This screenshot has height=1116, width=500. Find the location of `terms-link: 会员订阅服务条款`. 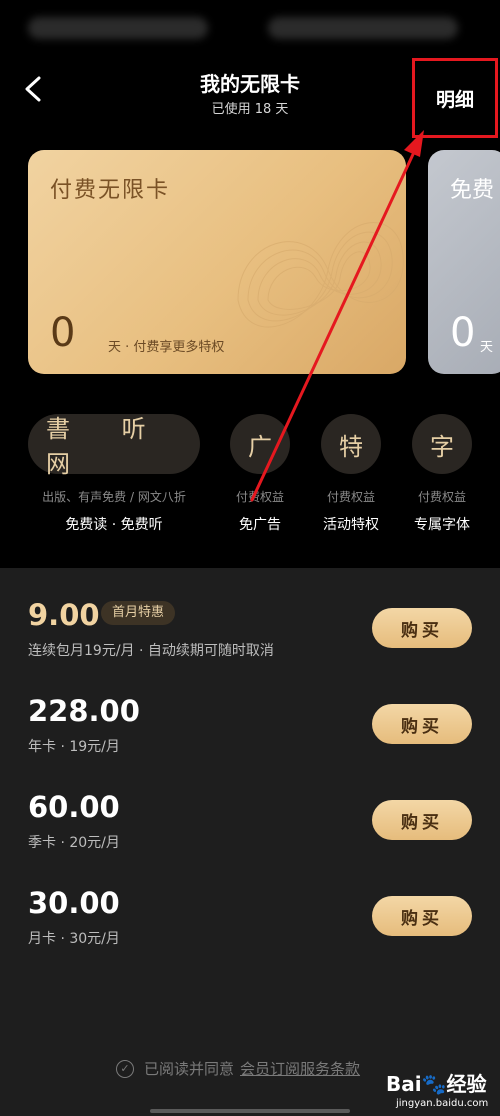

terms-link: 会员订阅服务条款 is located at coordinates (300, 1068).